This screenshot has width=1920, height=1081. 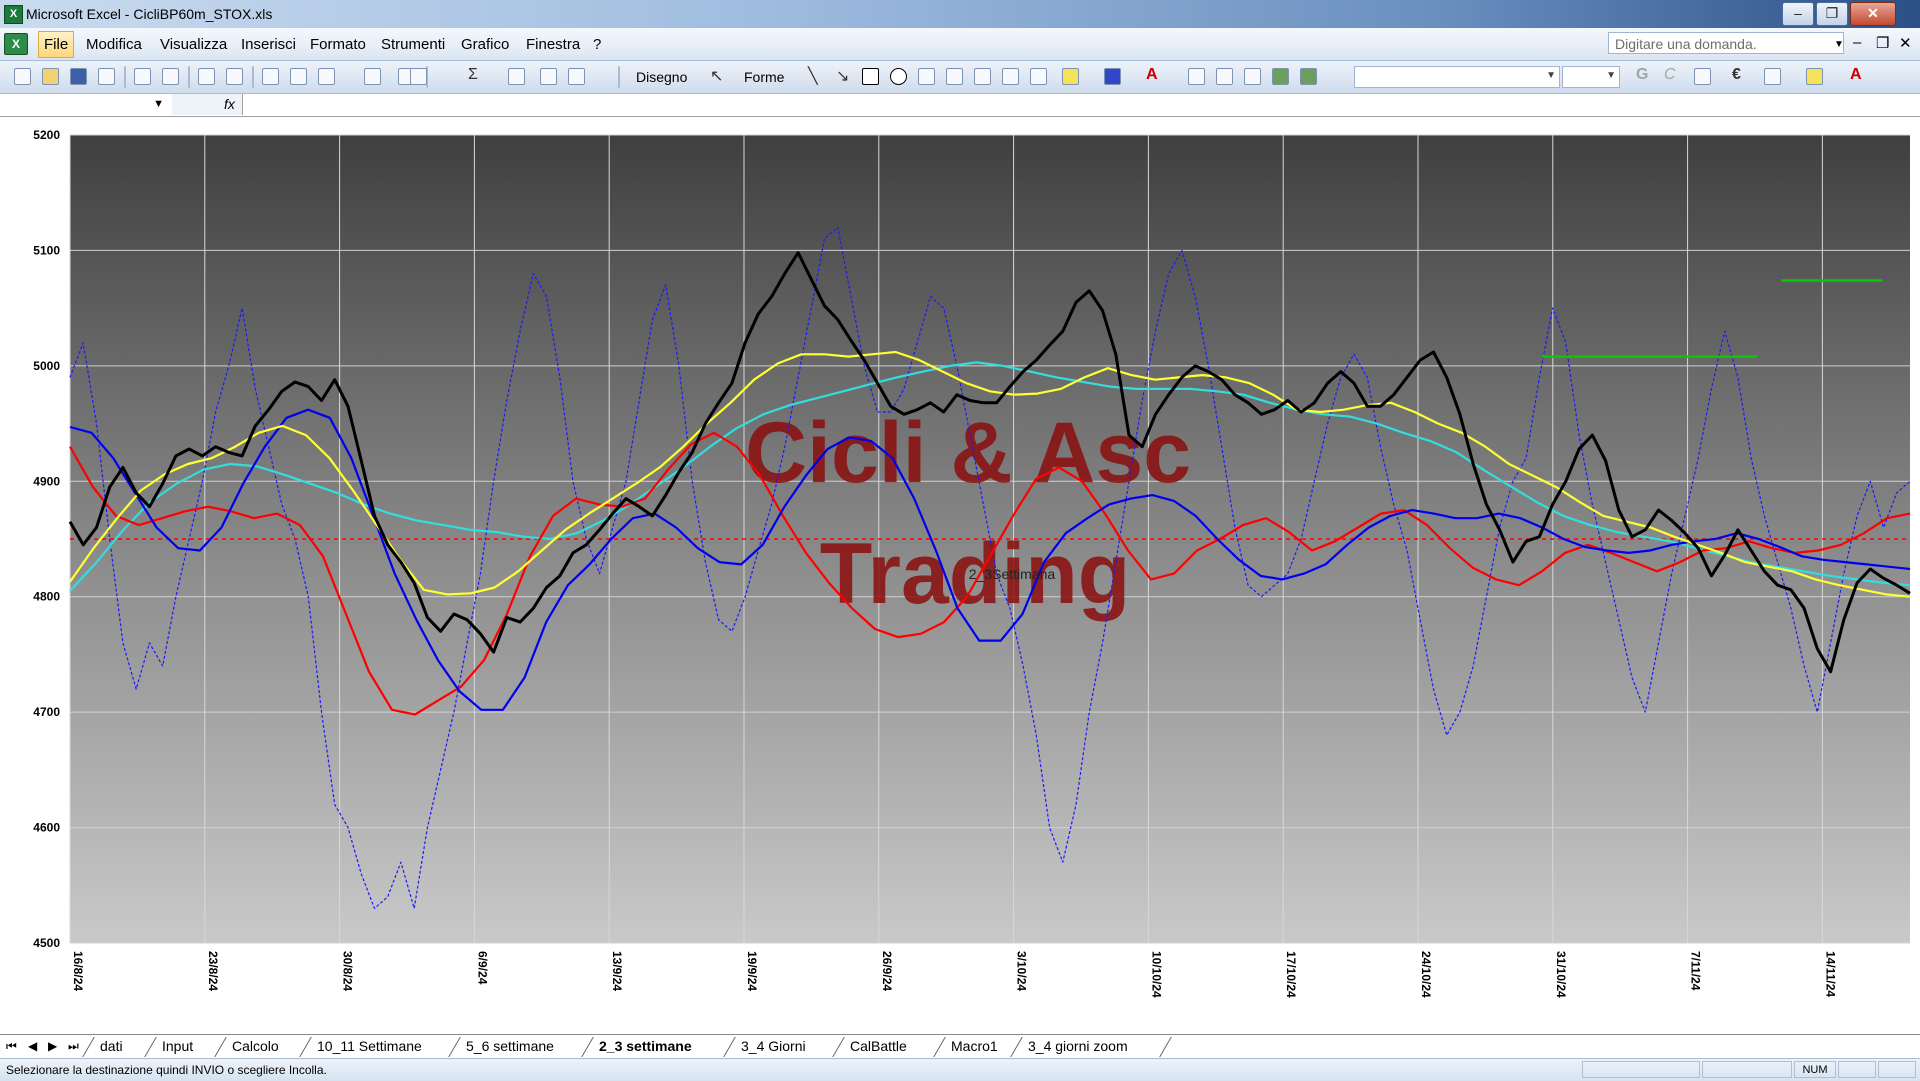 I want to click on sheet-tab: Calcolo, so click(x=255, y=1046).